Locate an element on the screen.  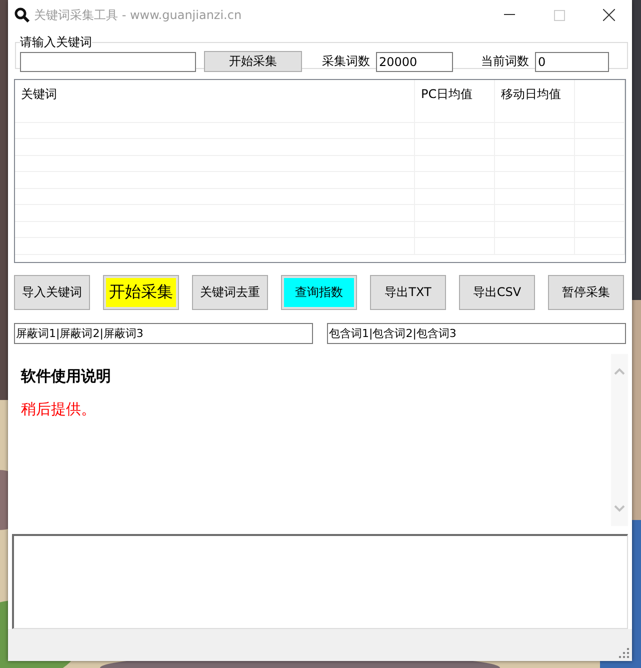
keyword-input-field is located at coordinates (108, 62).